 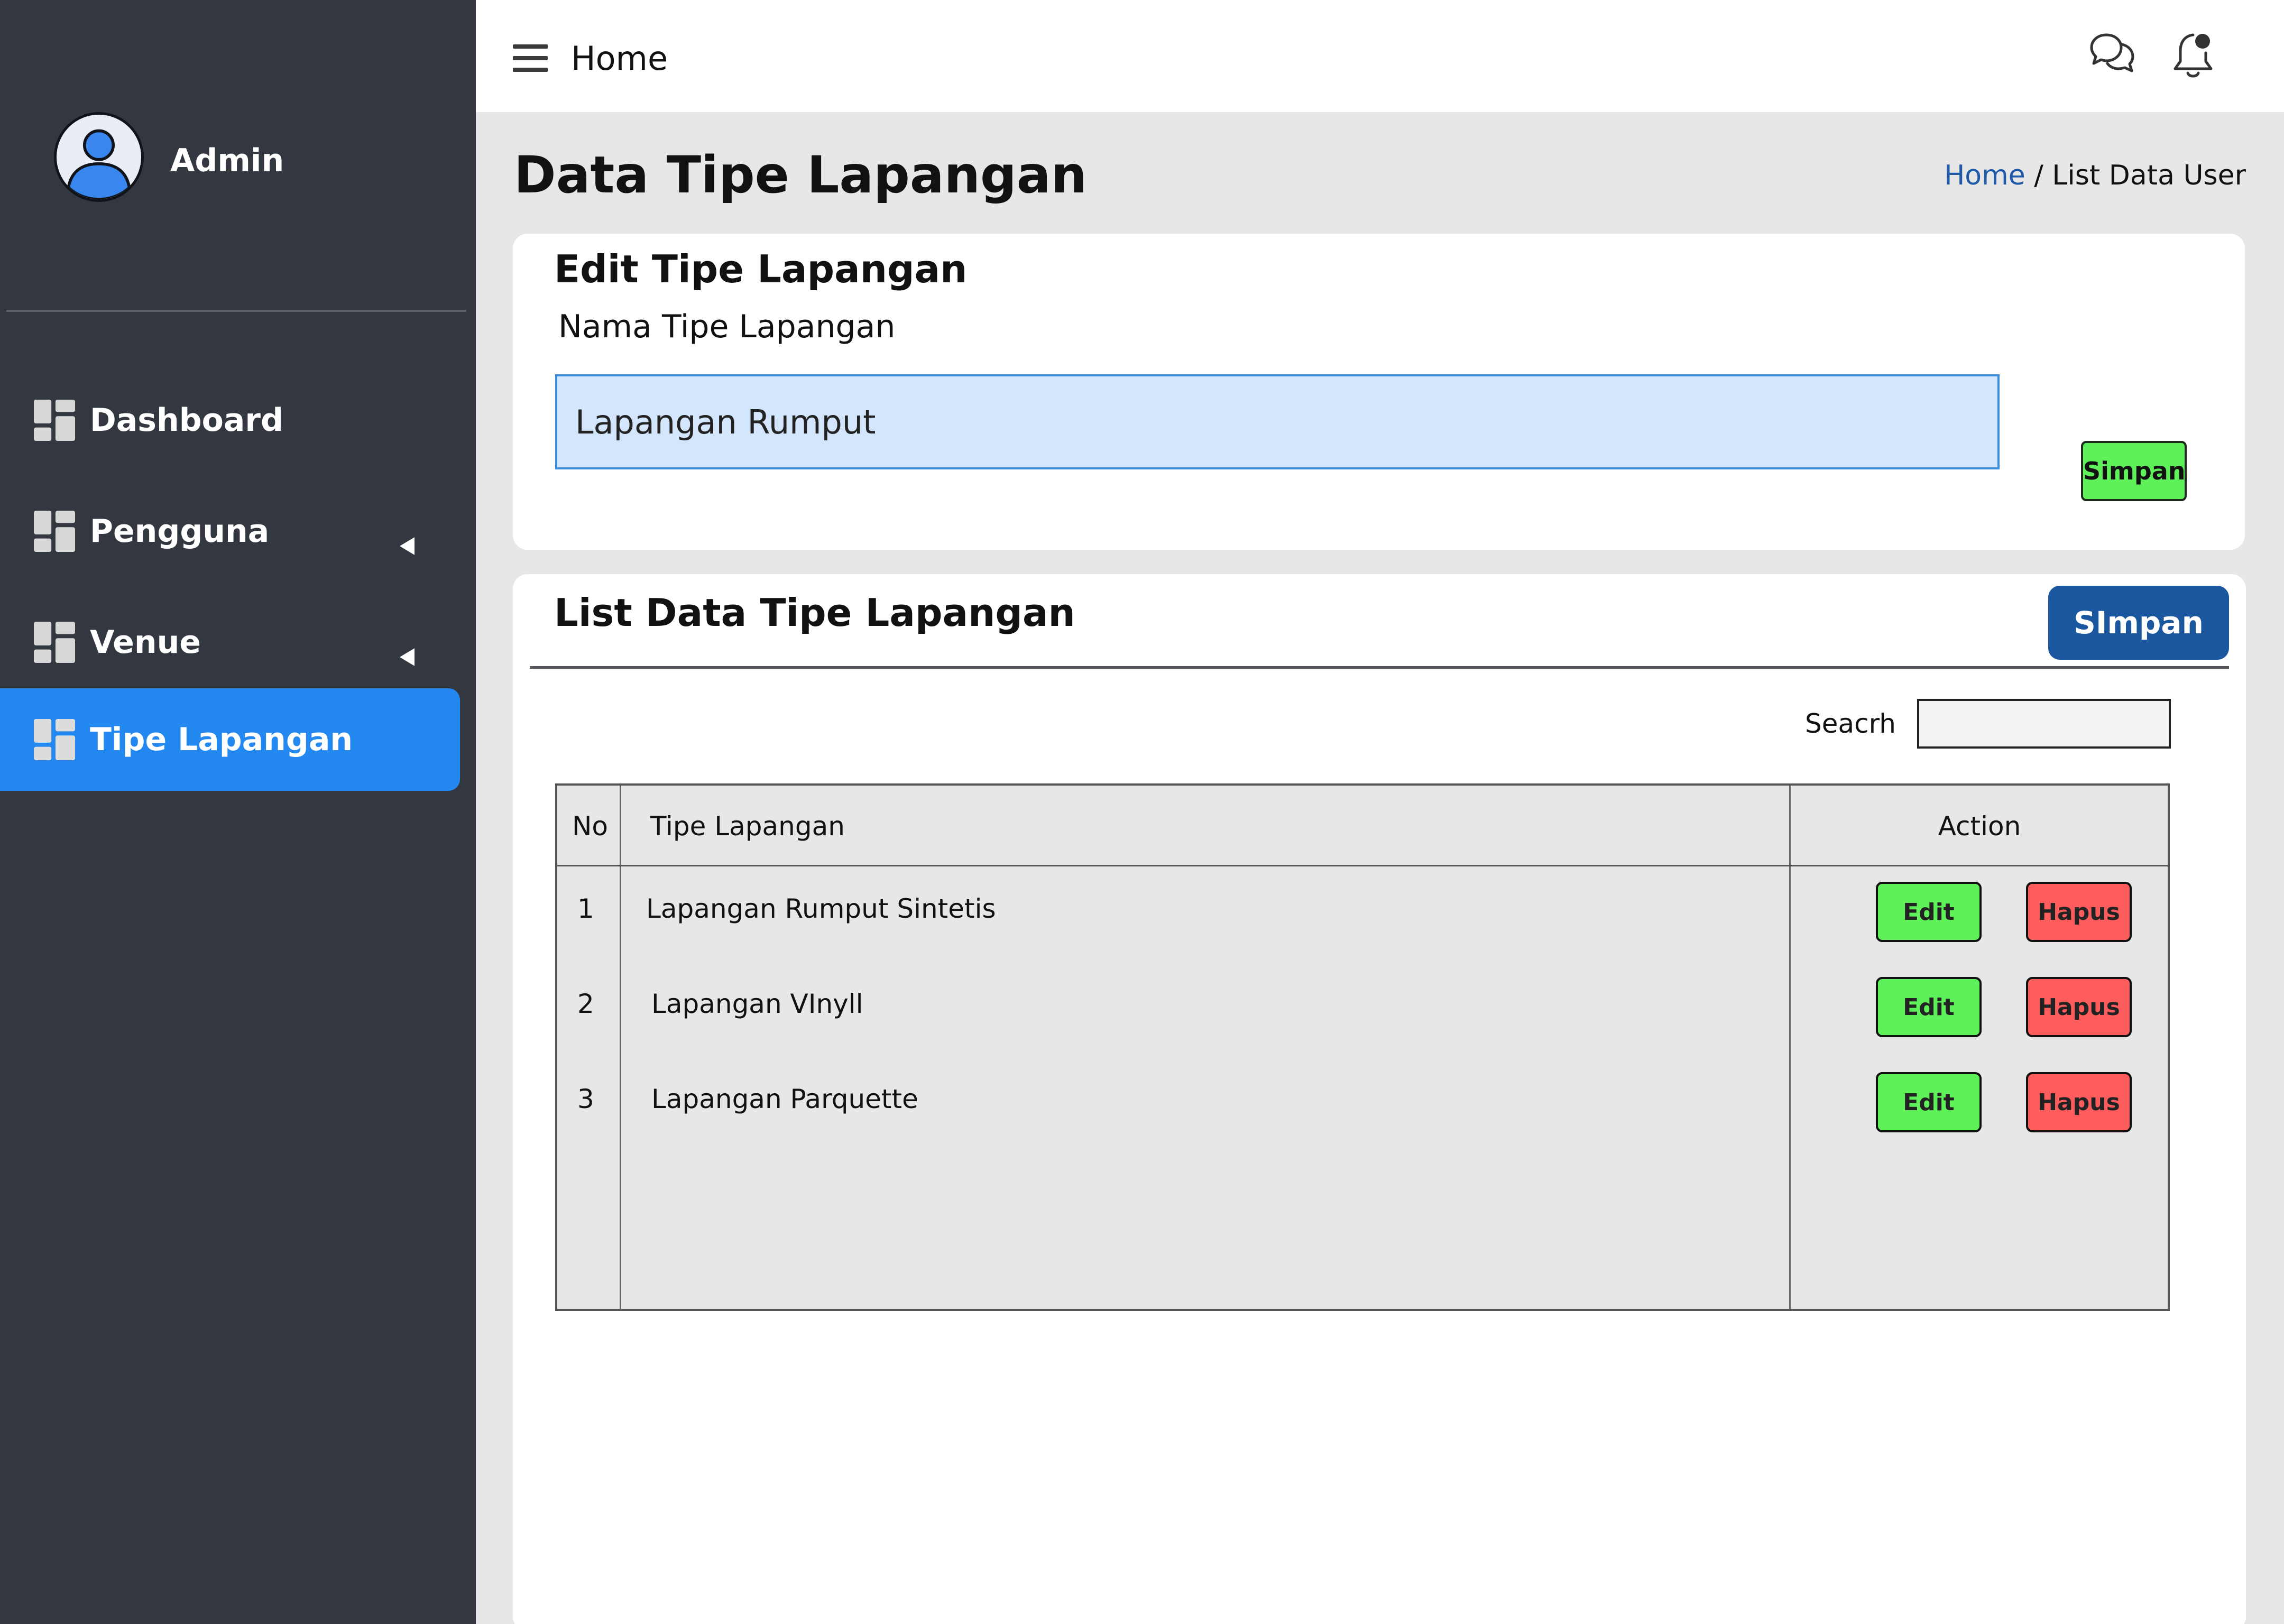 What do you see at coordinates (1380, 56) in the screenshot?
I see `top-bar: Home` at bounding box center [1380, 56].